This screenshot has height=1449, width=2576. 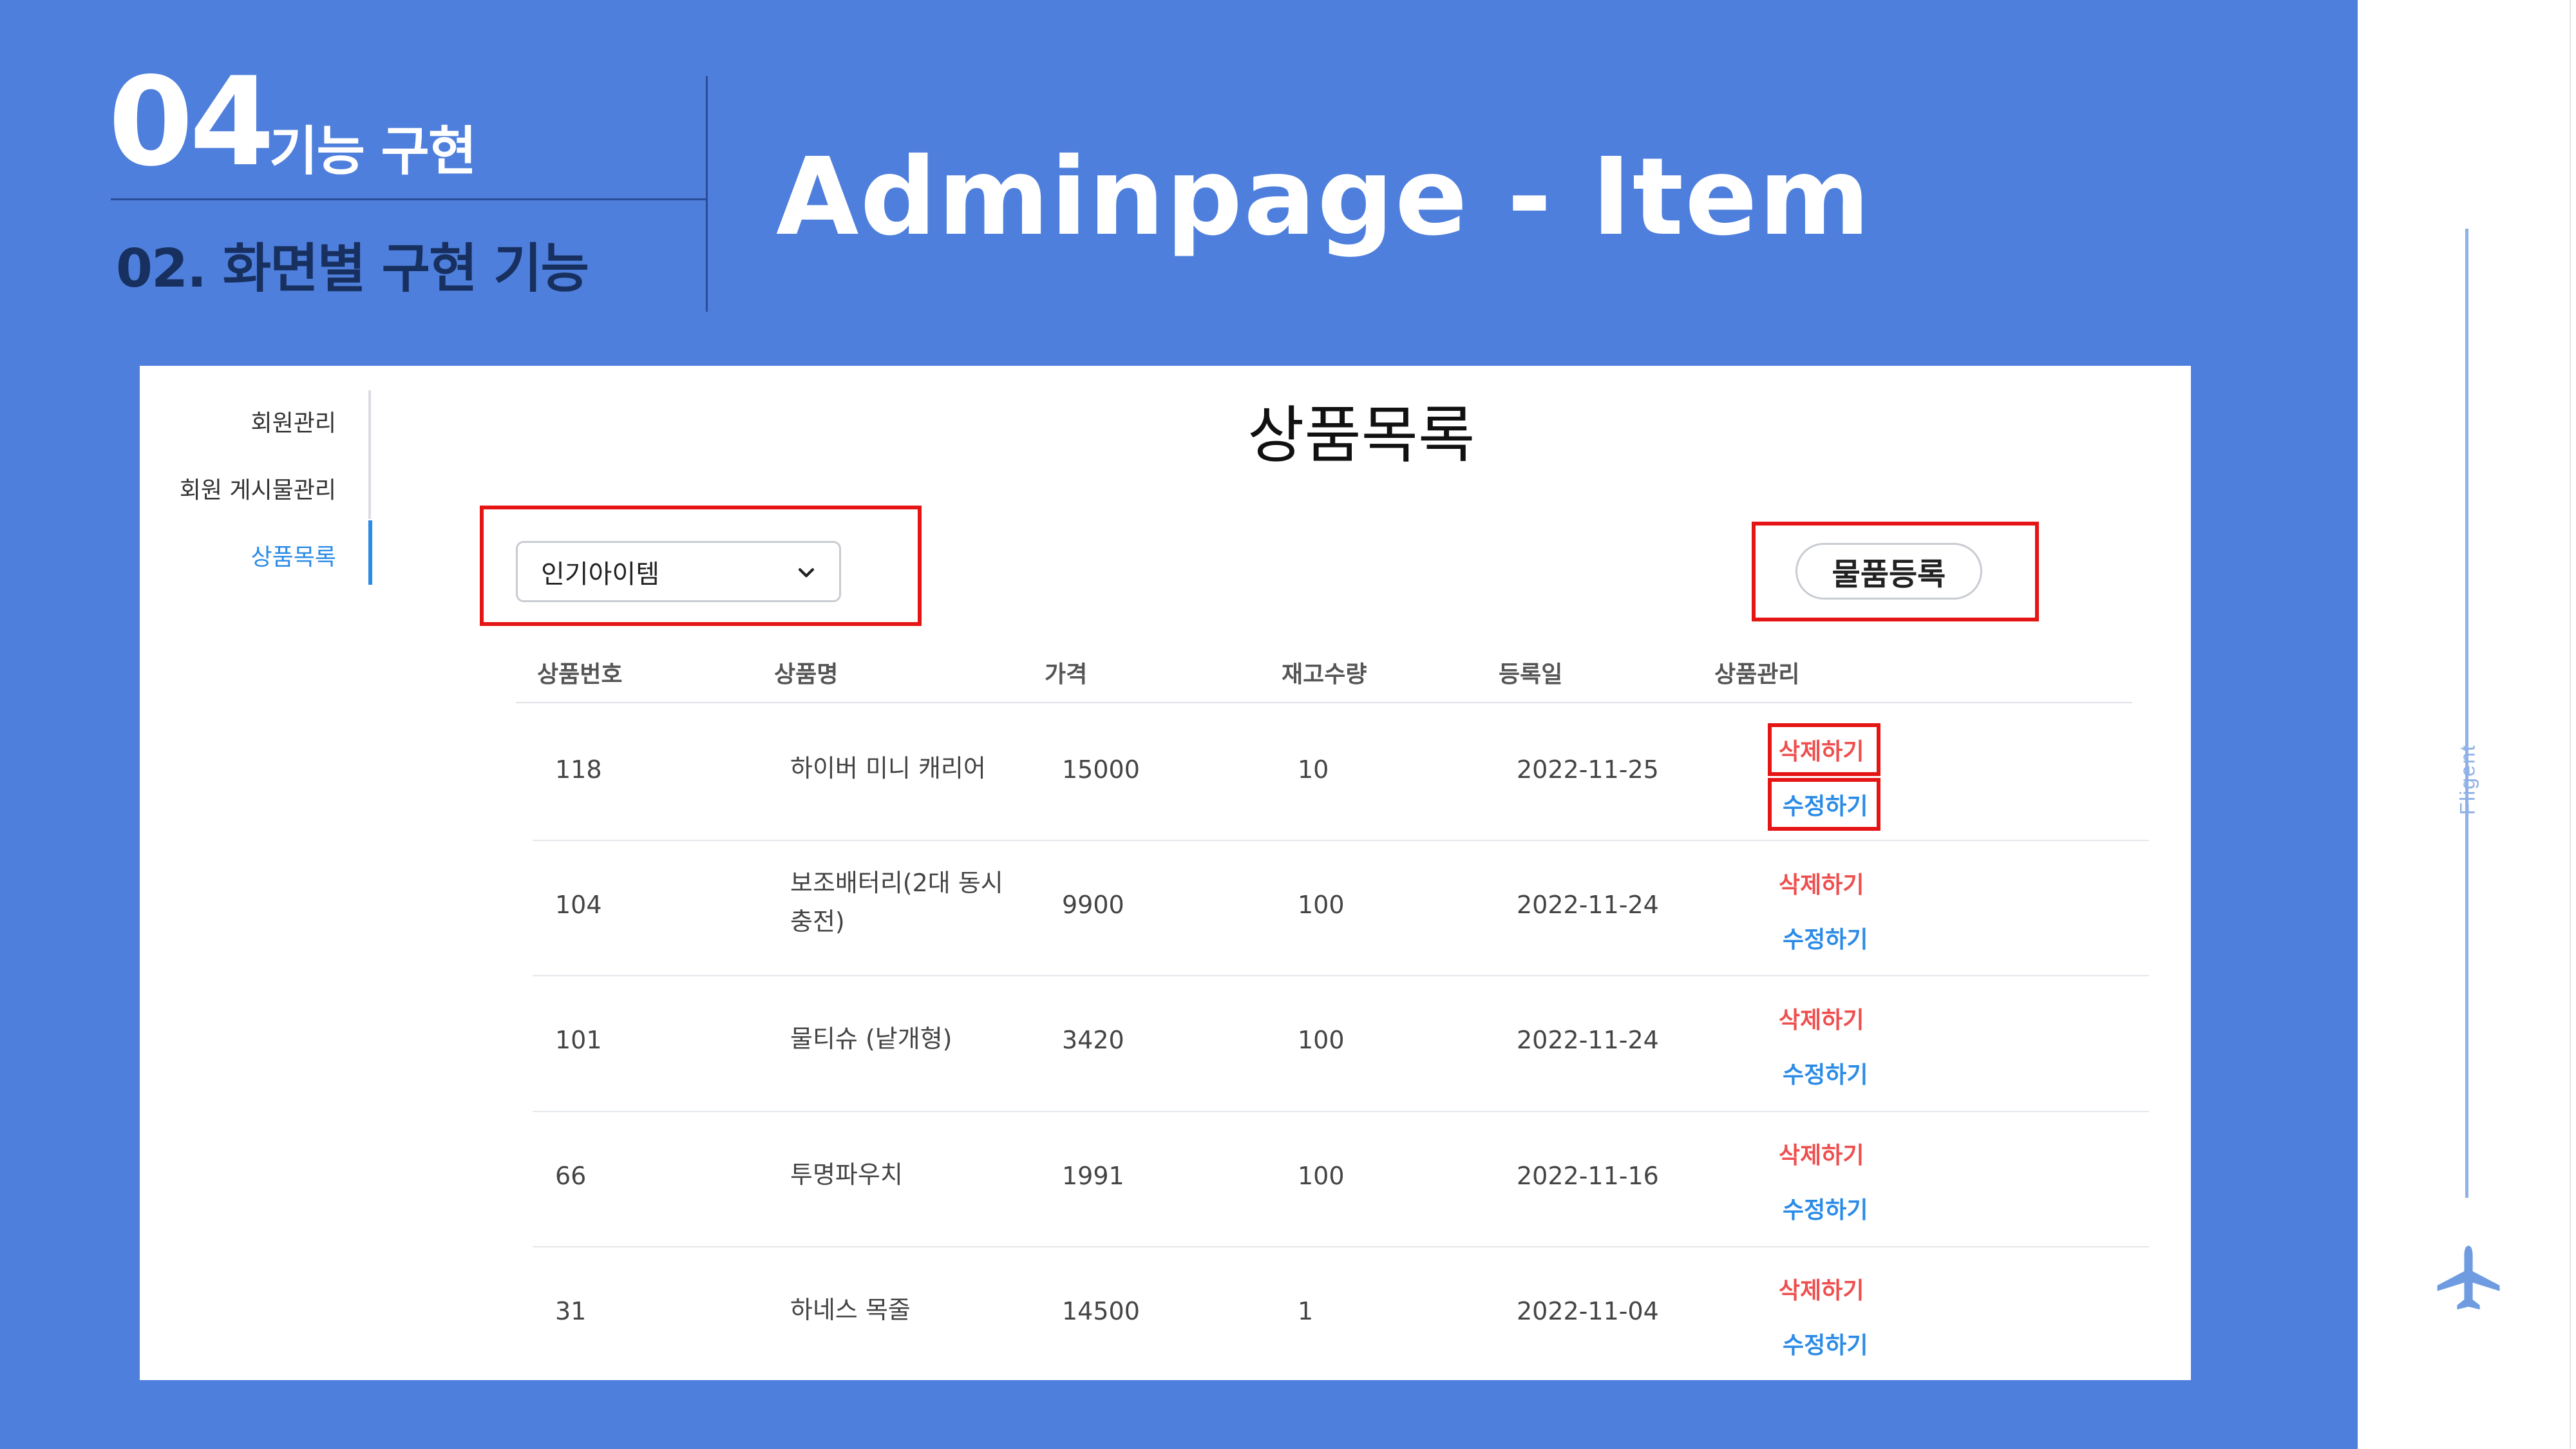 I want to click on section-rule, so click(x=409, y=199).